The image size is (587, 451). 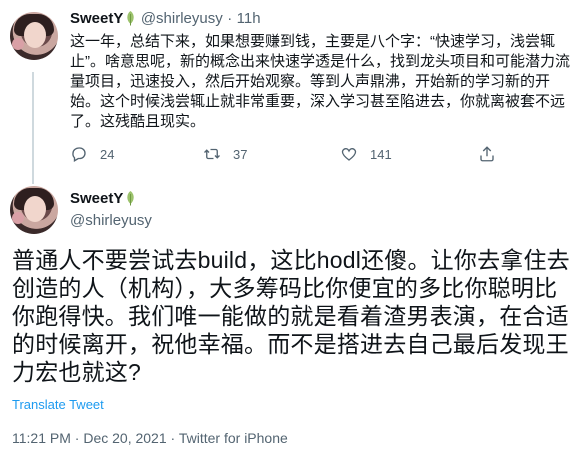 What do you see at coordinates (58, 404) in the screenshot?
I see `translate-tweet-link: Translate Tweet` at bounding box center [58, 404].